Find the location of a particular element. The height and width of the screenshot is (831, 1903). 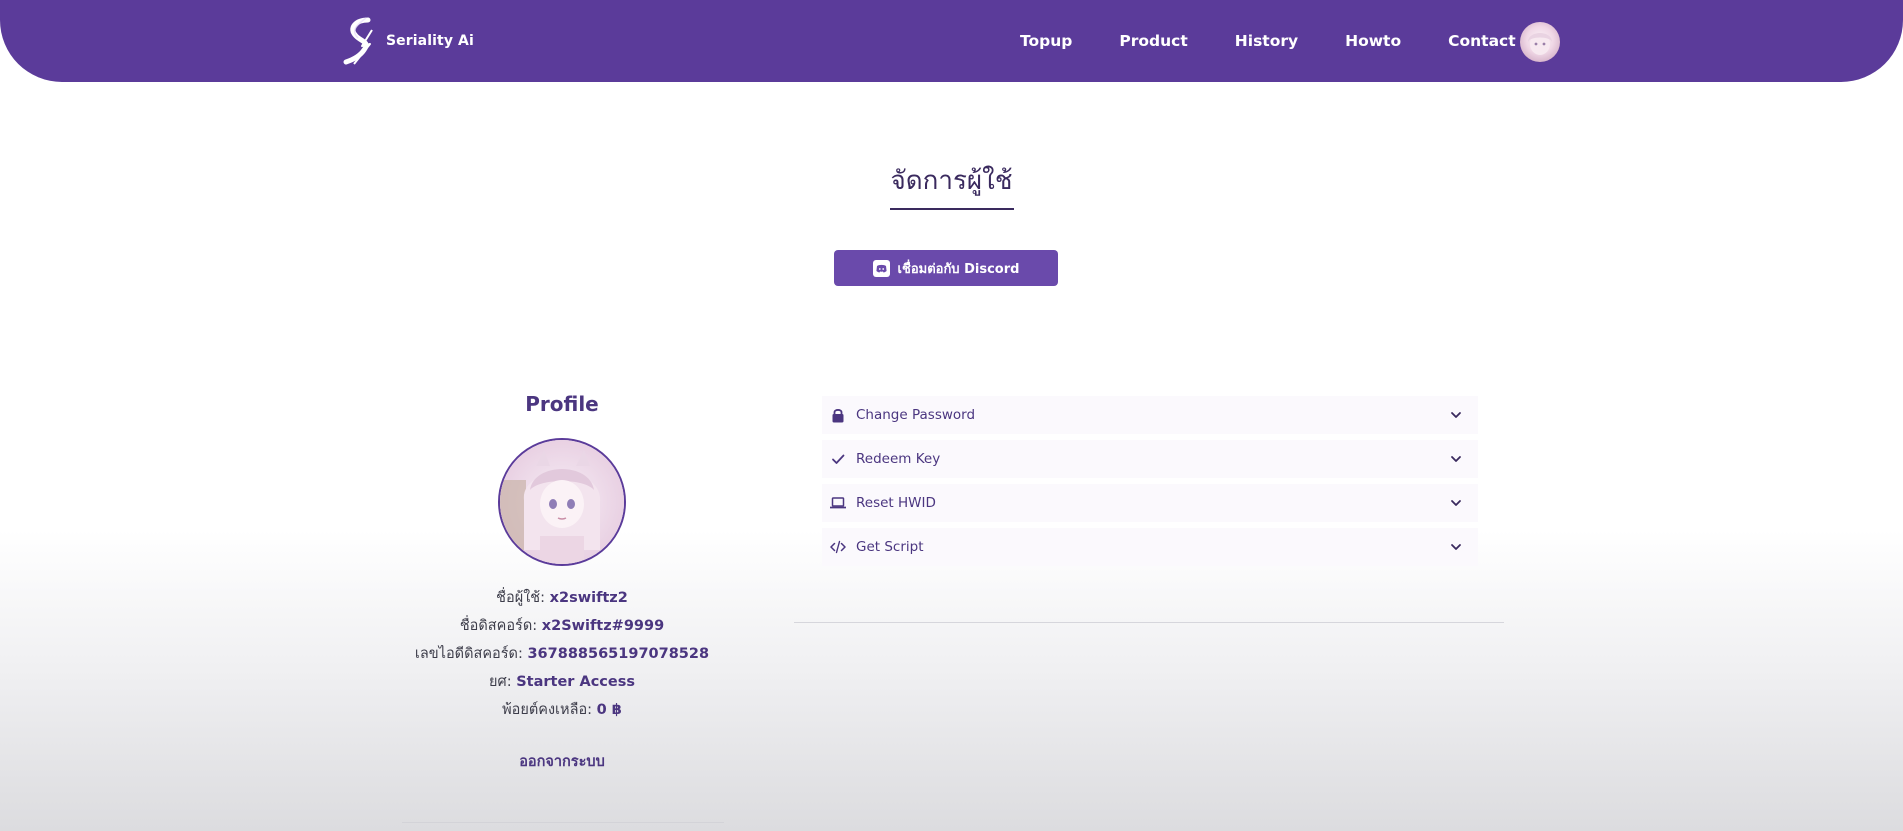

discord-id-row: เลขไอดีดิสคอร์ด: 367888565197078528 is located at coordinates (562, 654).